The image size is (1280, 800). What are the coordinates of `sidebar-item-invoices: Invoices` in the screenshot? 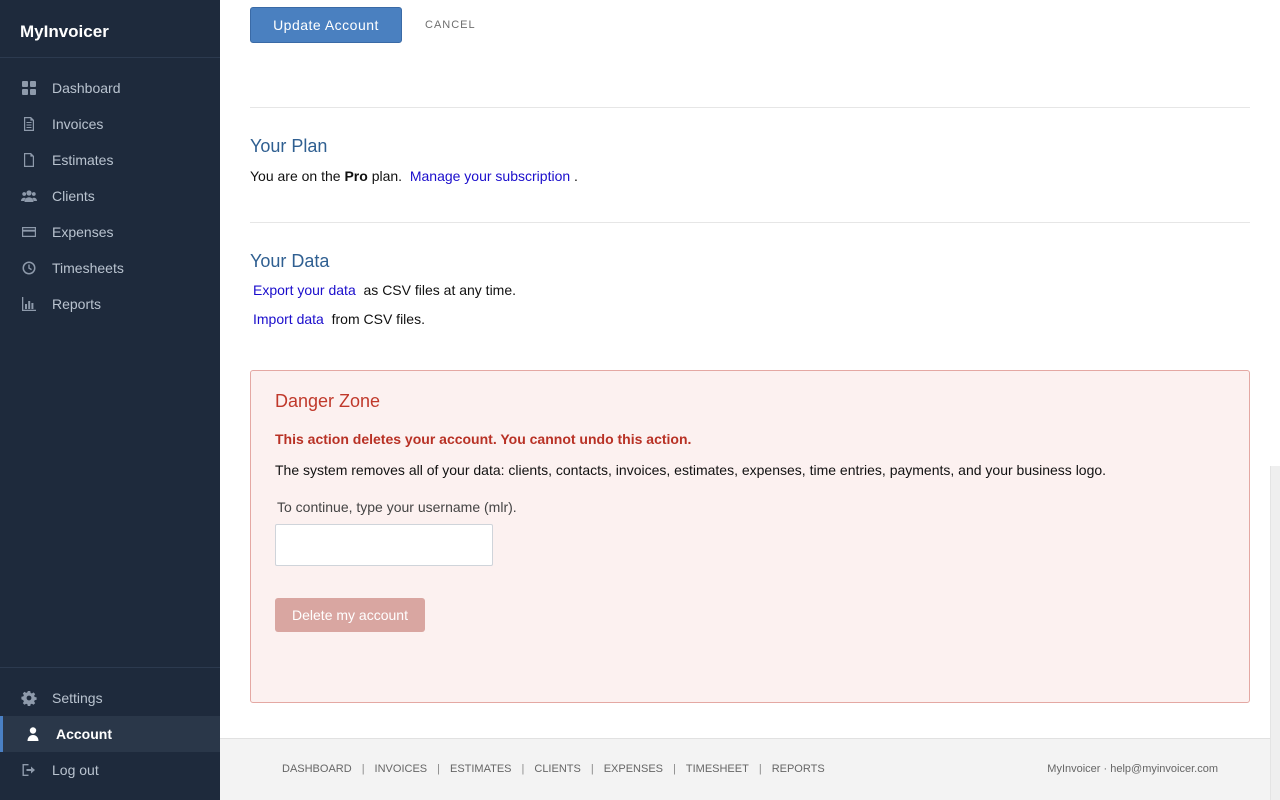 It's located at (110, 124).